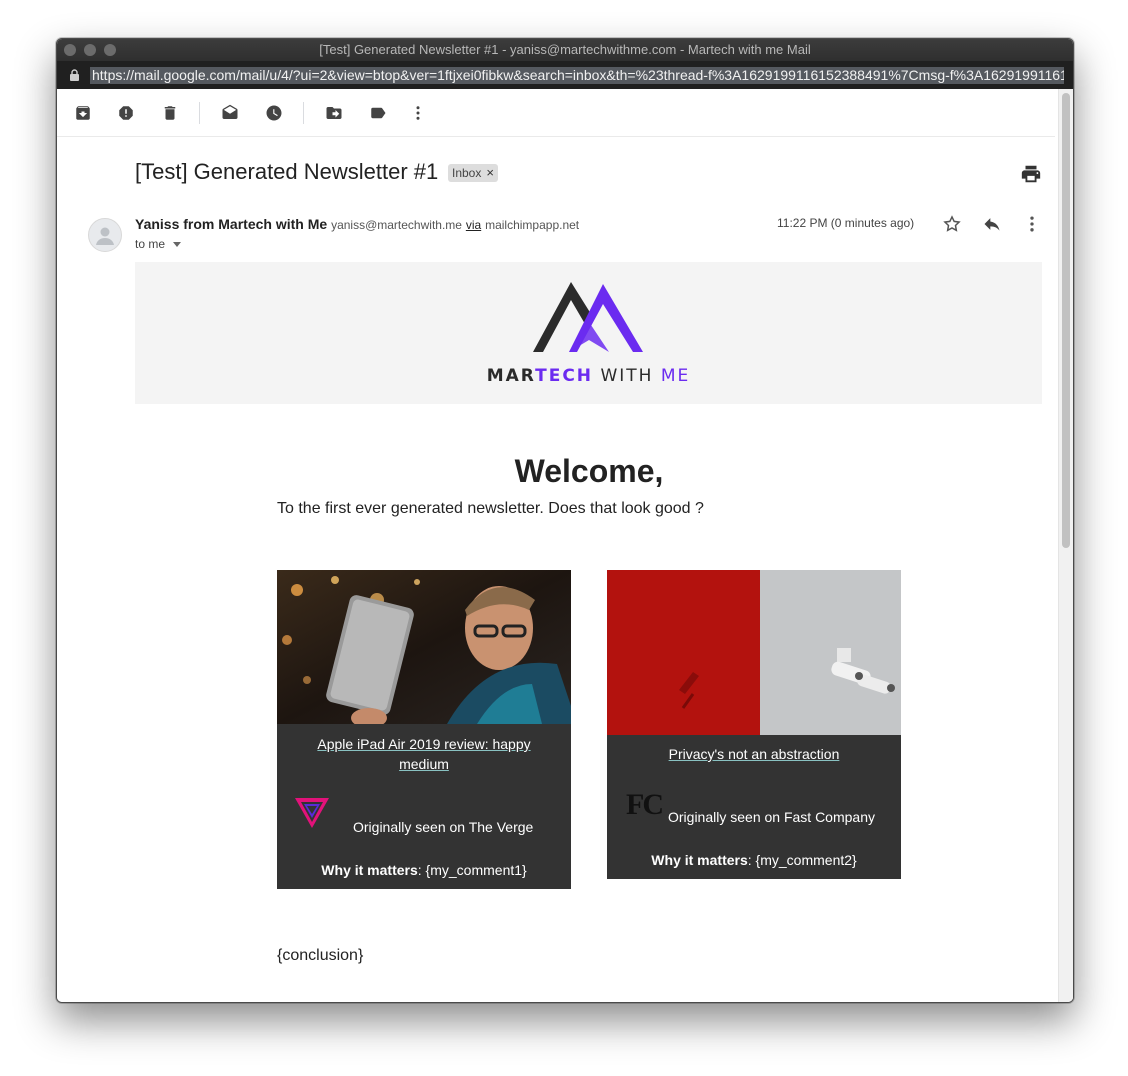 The height and width of the screenshot is (1076, 1128). What do you see at coordinates (287, 171) in the screenshot?
I see `email-subject: [Test] Generated Newsletter #1` at bounding box center [287, 171].